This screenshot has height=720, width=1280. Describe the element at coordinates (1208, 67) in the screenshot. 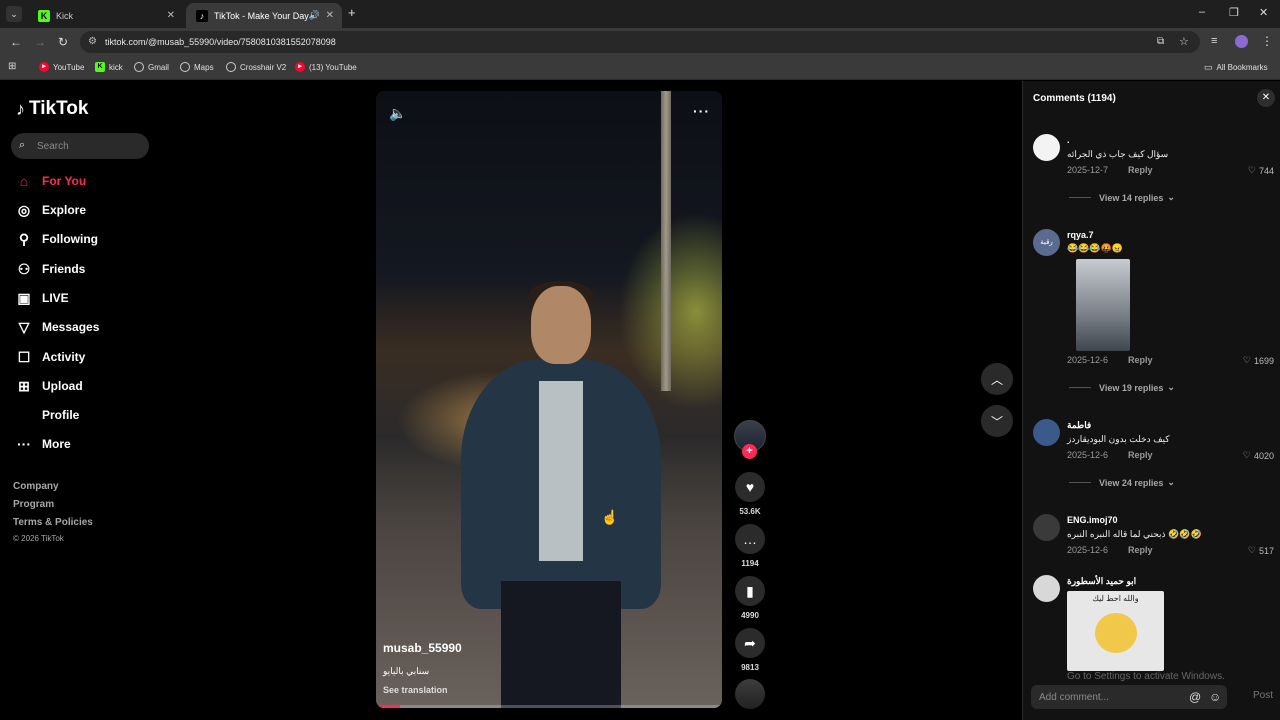

I see `folder-icon: ▭` at that location.